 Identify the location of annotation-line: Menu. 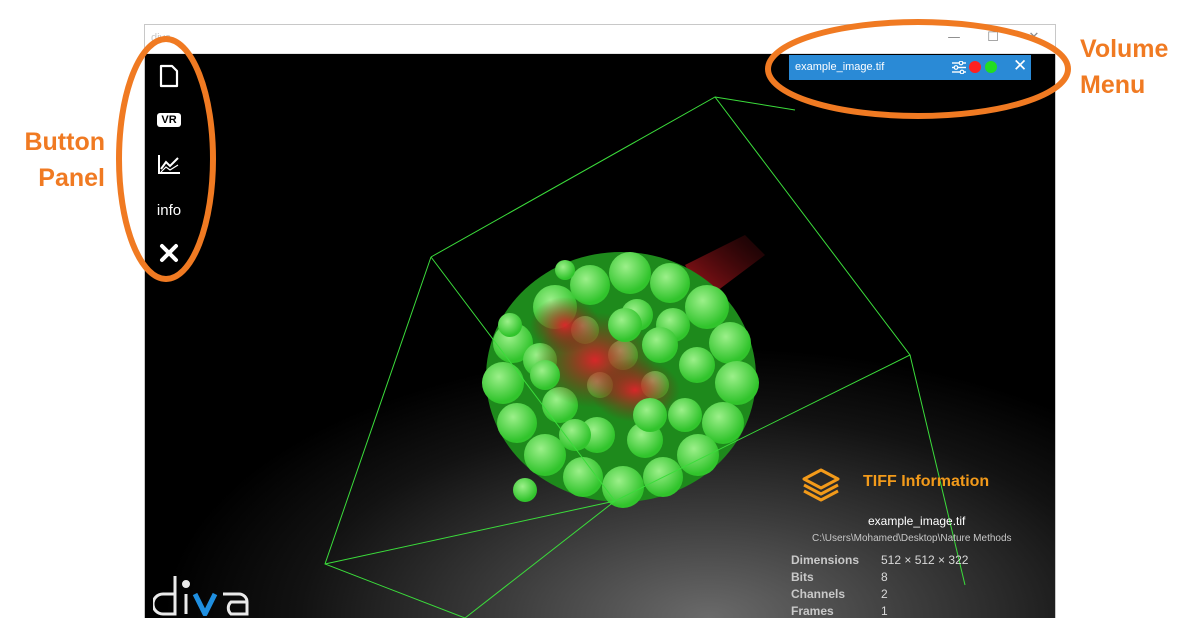
(1113, 84).